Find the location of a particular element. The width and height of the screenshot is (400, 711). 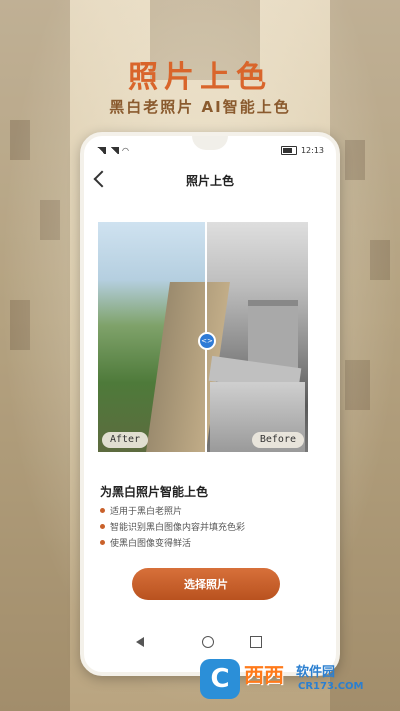

watermark-logo-icon: C is located at coordinates (220, 679).